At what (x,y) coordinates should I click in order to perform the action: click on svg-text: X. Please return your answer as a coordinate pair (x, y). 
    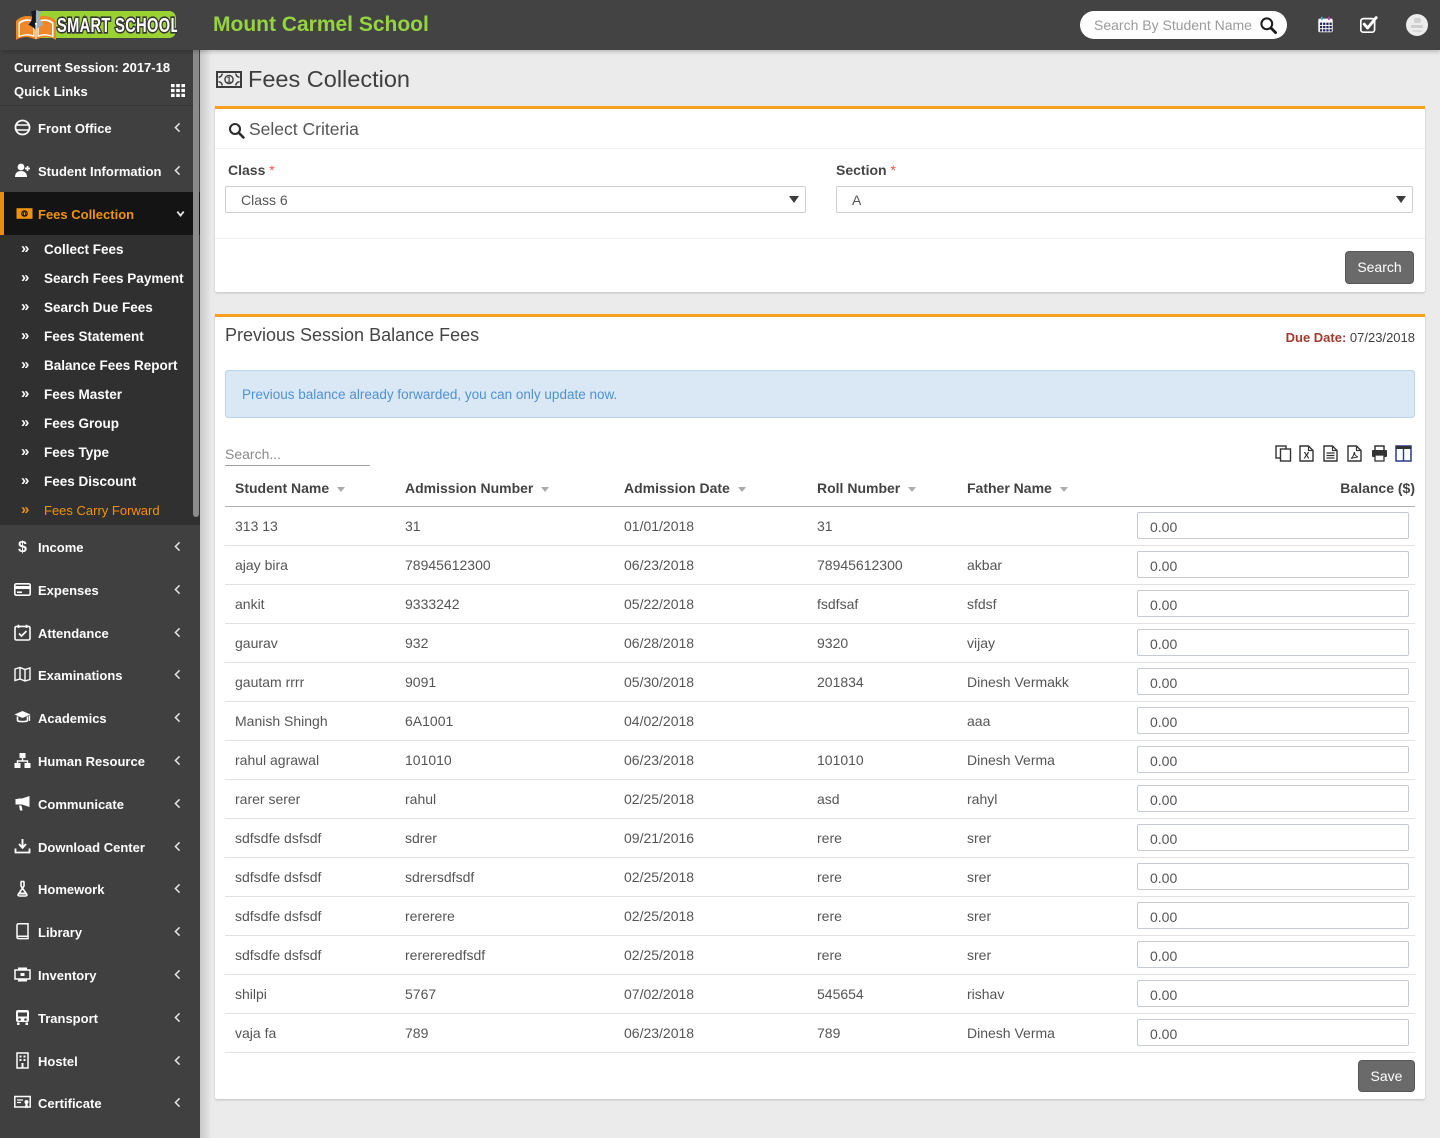
    Looking at the image, I should click on (1306, 456).